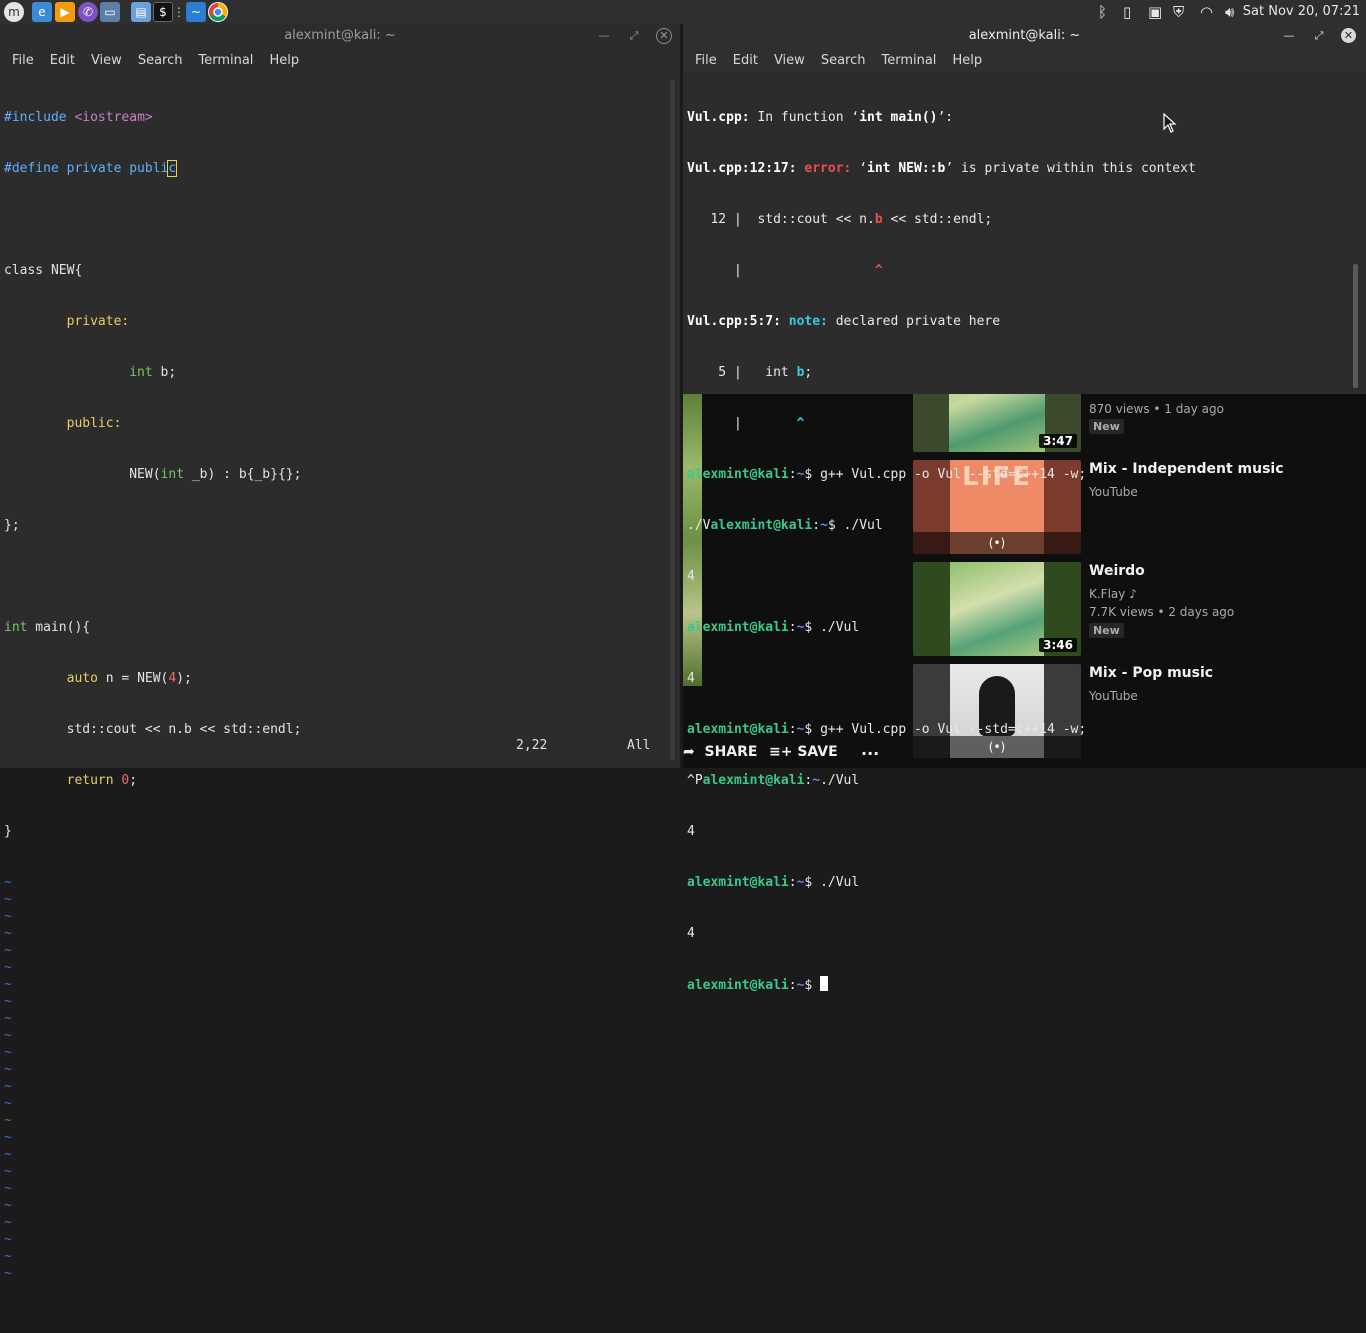 This screenshot has width=1366, height=1333. I want to click on menubar: File Edit View Search Terminal Help, so click(340, 60).